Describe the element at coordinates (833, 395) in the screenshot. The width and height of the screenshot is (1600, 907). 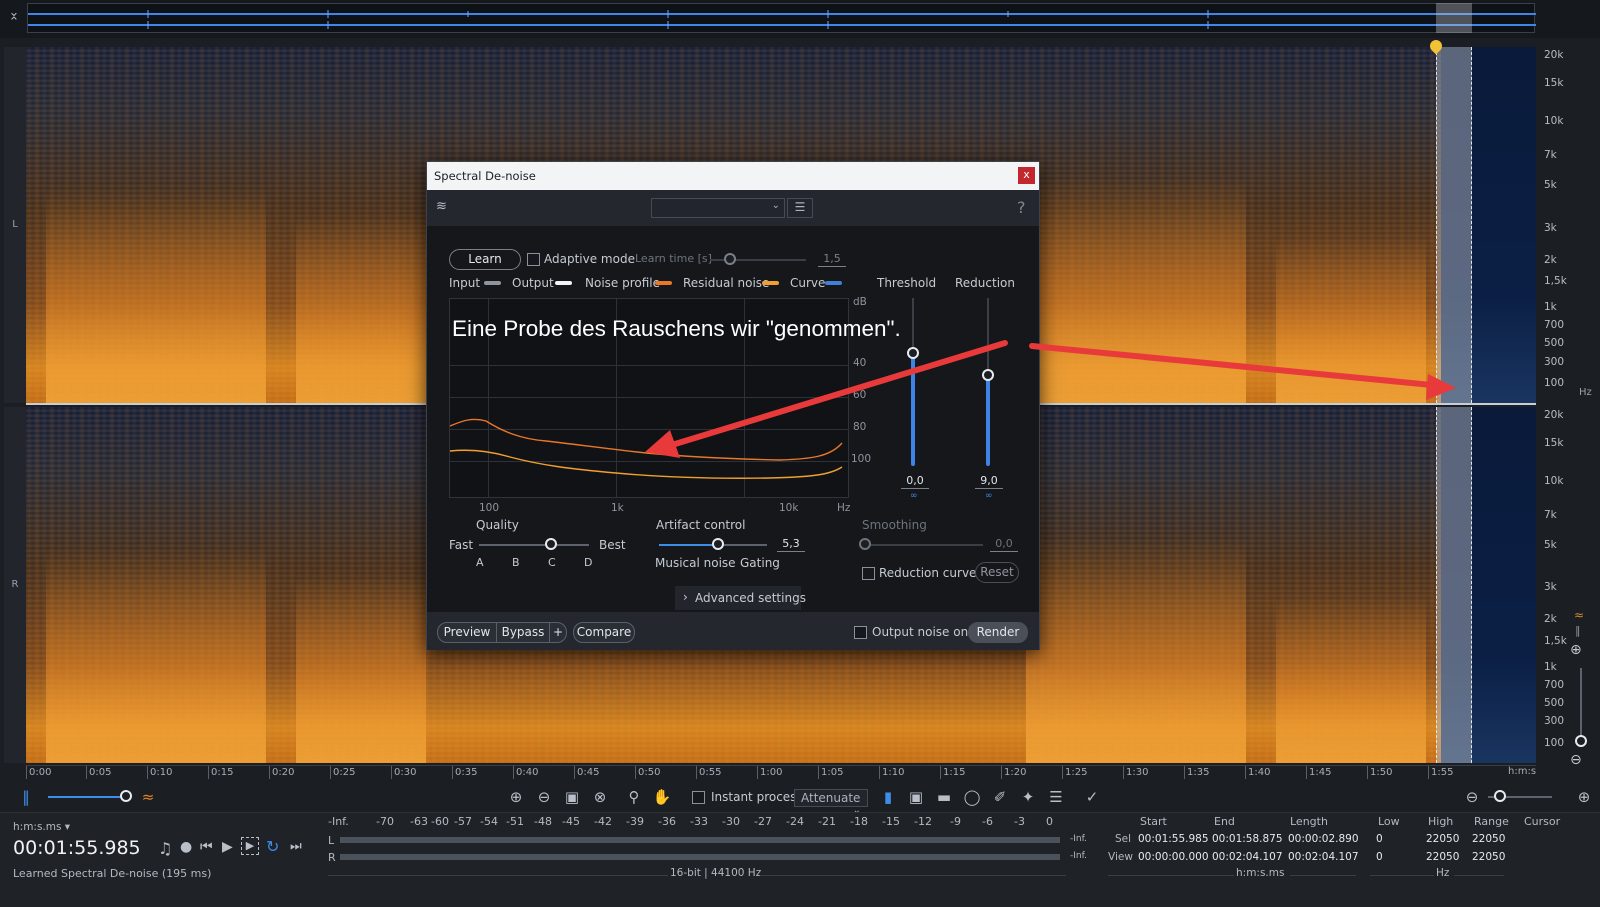
I see `annotation-arrow-graph` at that location.